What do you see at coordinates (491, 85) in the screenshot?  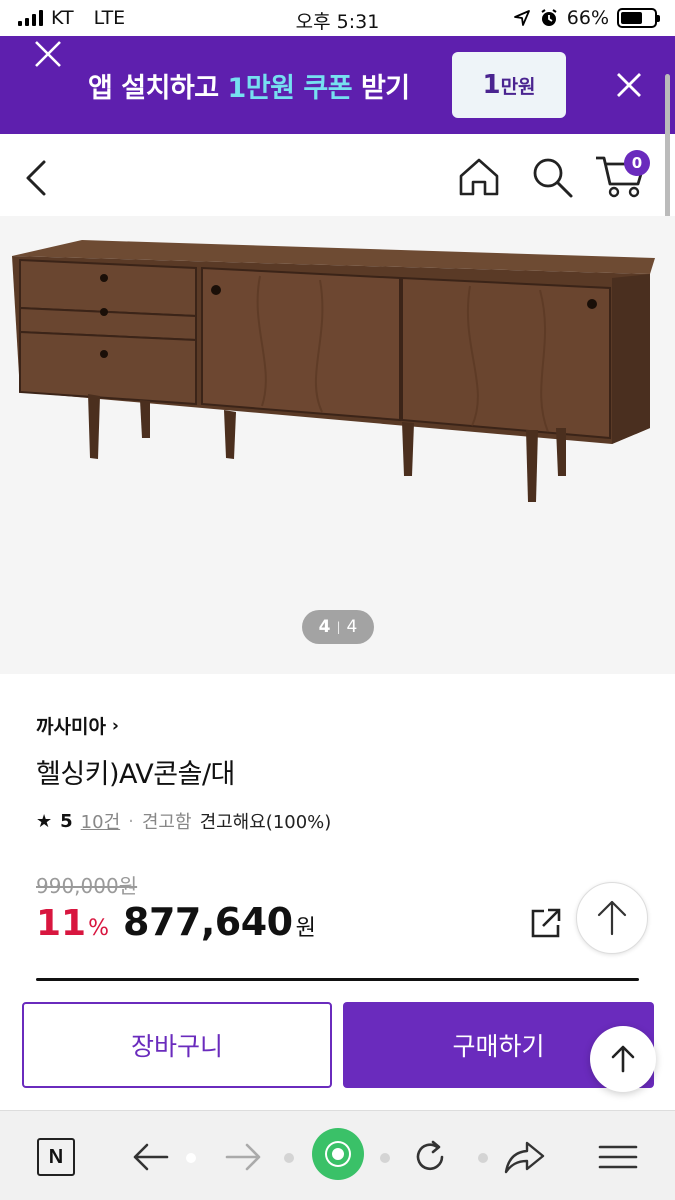 I see `coupon-amount: 1` at bounding box center [491, 85].